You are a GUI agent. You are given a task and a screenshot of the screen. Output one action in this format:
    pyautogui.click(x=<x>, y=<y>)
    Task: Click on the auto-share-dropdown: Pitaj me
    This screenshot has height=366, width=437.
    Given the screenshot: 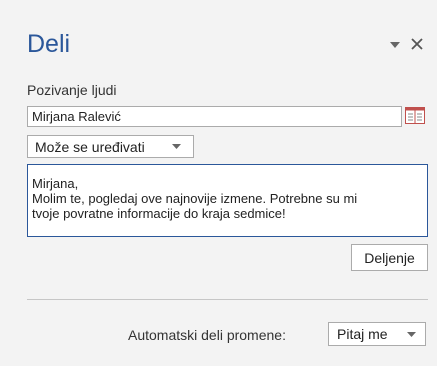 What is the action you would take?
    pyautogui.click(x=377, y=334)
    